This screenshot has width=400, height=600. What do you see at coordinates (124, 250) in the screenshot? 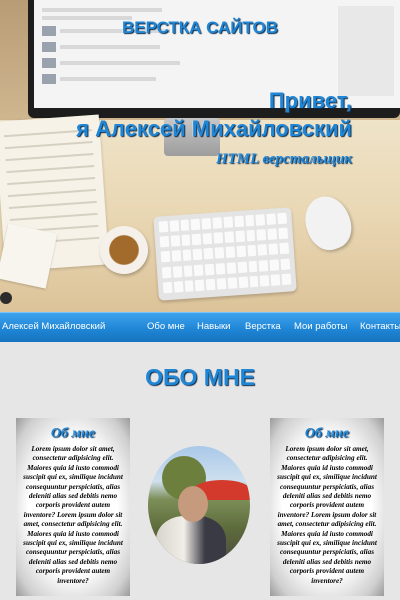
I see `coffee-cup` at bounding box center [124, 250].